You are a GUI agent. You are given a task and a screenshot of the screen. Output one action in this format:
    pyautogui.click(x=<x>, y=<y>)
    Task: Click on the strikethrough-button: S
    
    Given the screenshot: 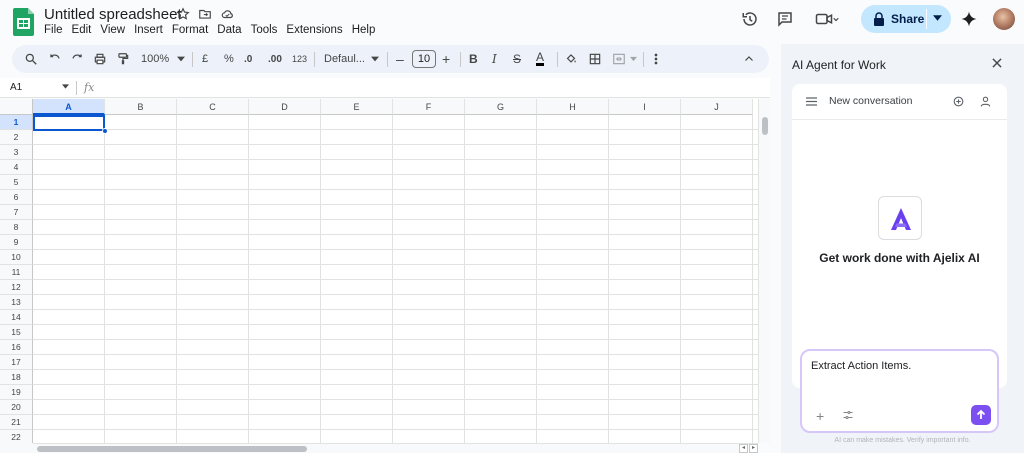 What is the action you would take?
    pyautogui.click(x=517, y=59)
    